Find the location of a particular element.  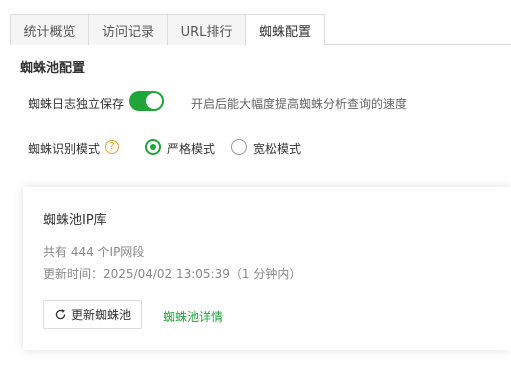

tab-overview: 统计概览 is located at coordinates (49, 29).